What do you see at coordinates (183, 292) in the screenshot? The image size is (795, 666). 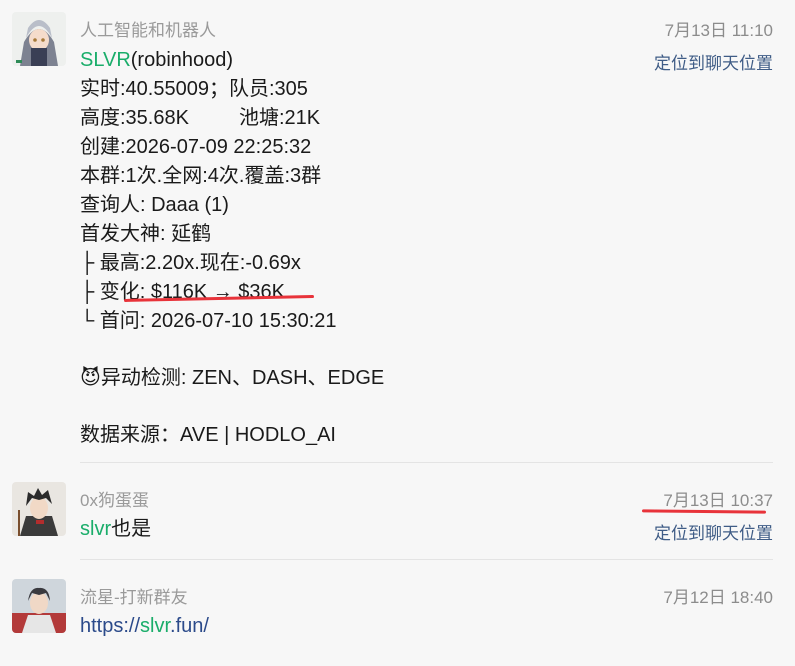 I see `change-line: ├ 变化: $116K → $36K` at bounding box center [183, 292].